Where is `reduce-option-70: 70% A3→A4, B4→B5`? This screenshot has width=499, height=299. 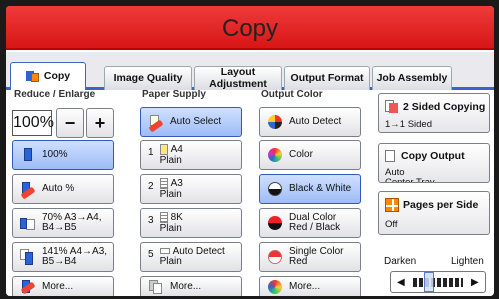
reduce-option-70: 70% A3→A4, B4→B5 is located at coordinates (63, 223).